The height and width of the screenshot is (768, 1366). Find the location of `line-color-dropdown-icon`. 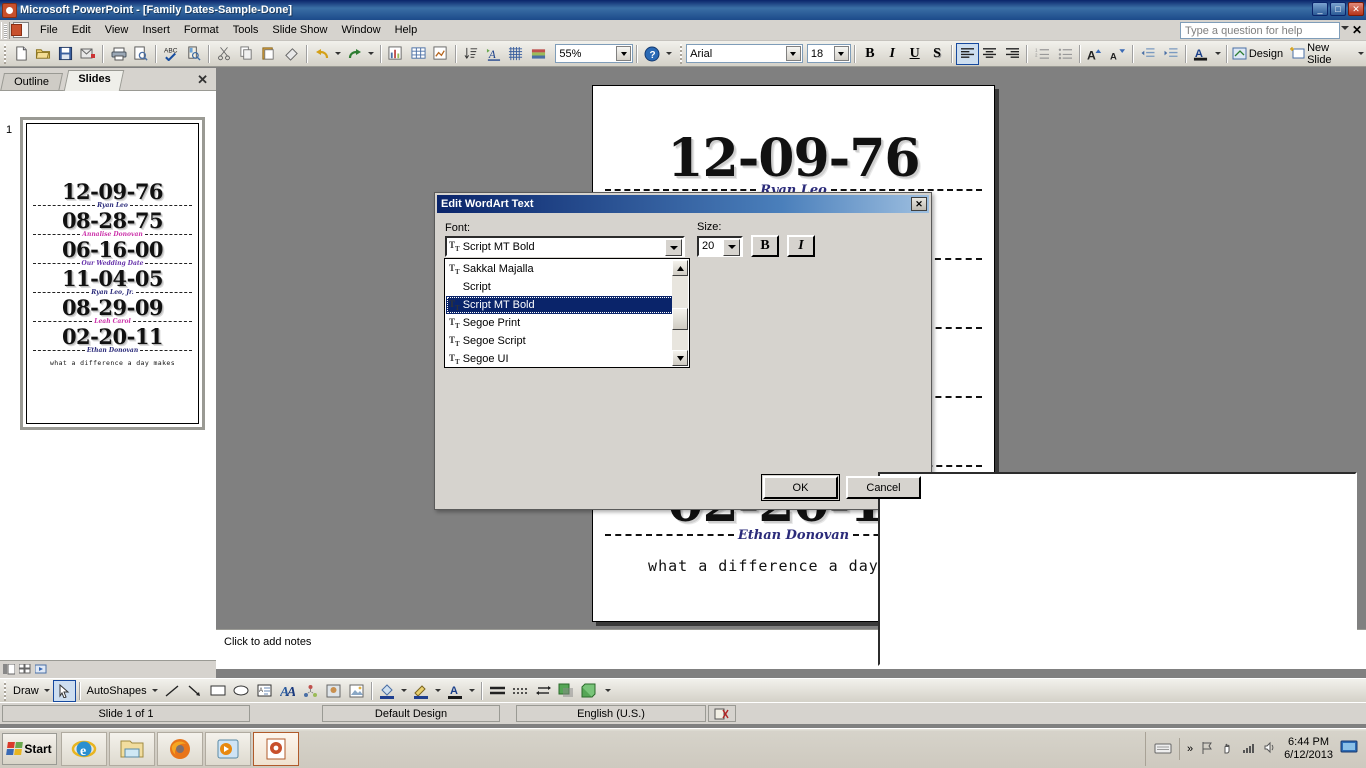

line-color-dropdown-icon is located at coordinates (438, 691).